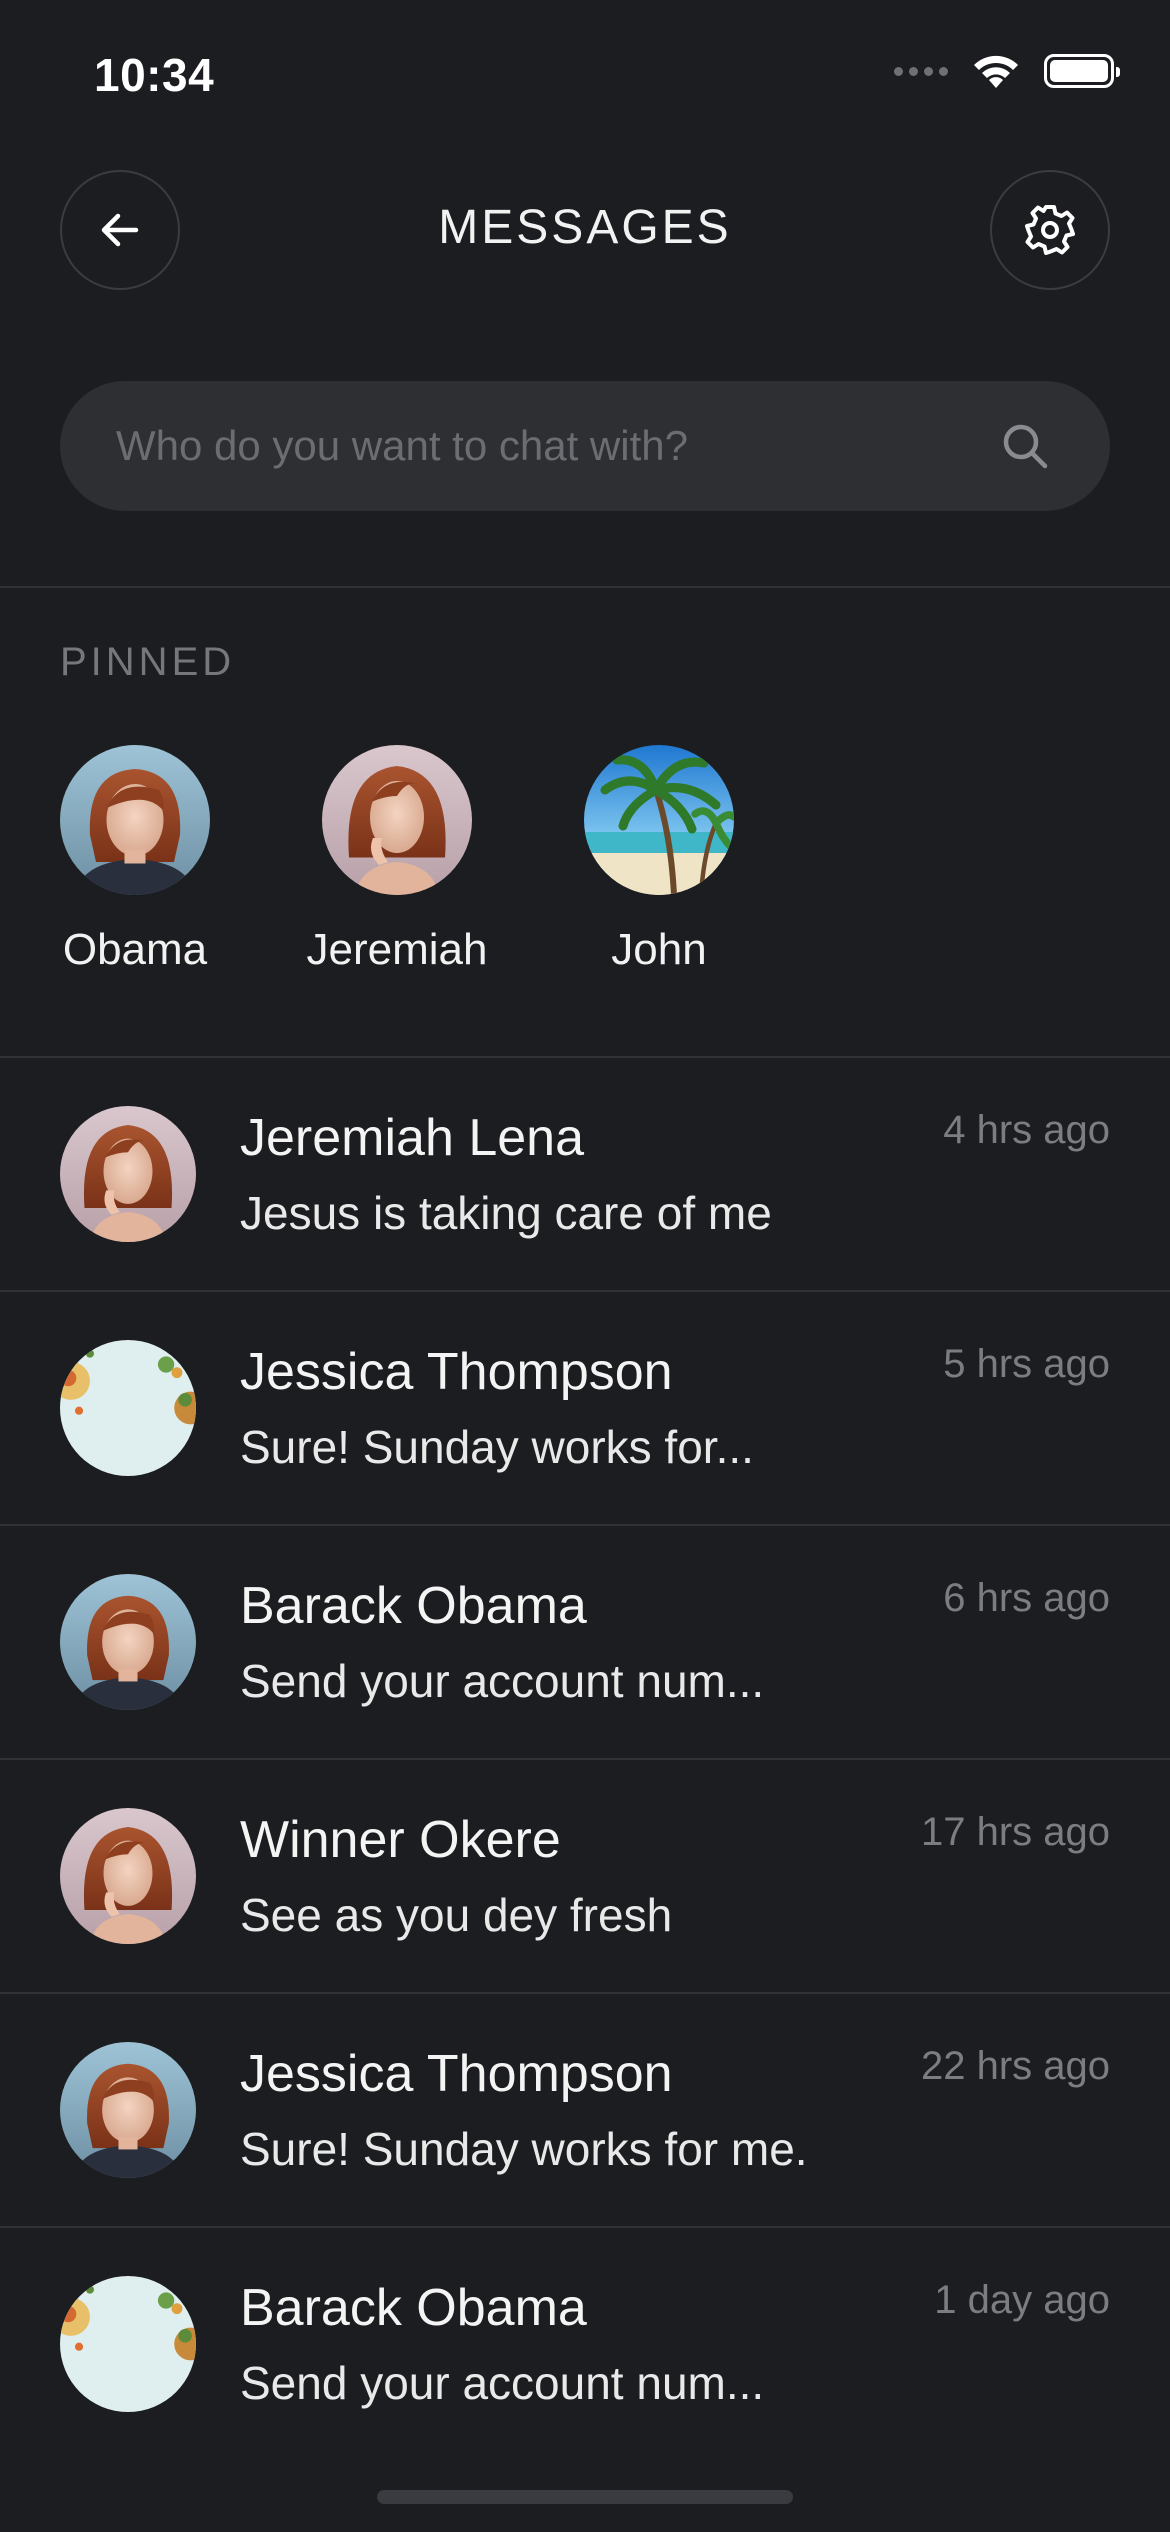 The height and width of the screenshot is (2532, 1170). I want to click on status-time: 10:34, so click(154, 75).